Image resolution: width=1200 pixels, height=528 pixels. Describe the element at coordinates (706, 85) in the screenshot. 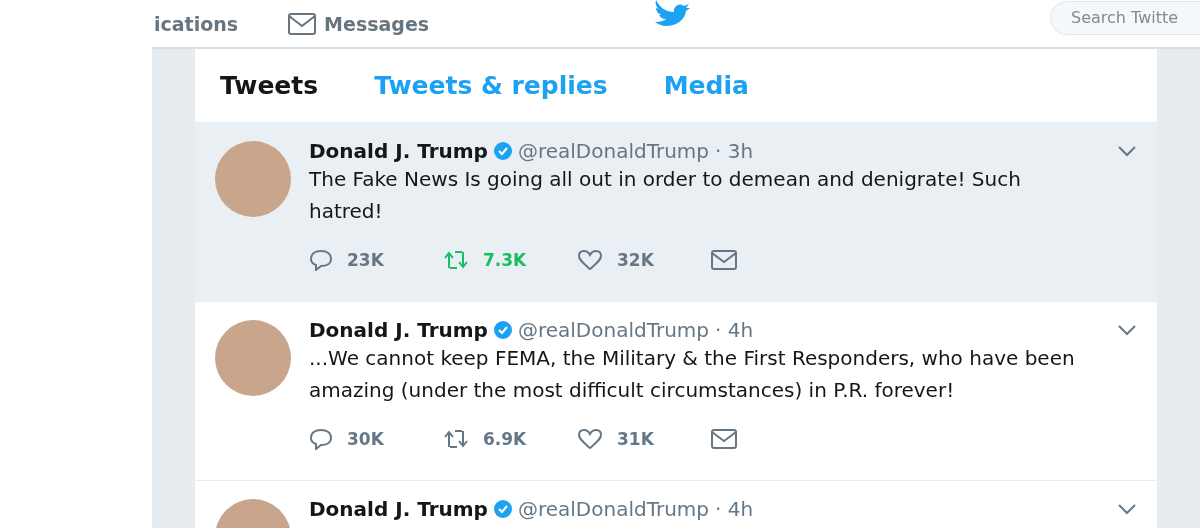

I see `profile-tab: Media` at that location.